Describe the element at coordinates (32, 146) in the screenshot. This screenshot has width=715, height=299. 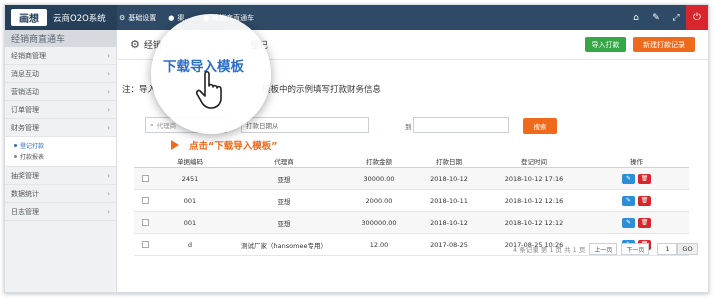
I see `sidebar-sub-label: 登记打款` at that location.